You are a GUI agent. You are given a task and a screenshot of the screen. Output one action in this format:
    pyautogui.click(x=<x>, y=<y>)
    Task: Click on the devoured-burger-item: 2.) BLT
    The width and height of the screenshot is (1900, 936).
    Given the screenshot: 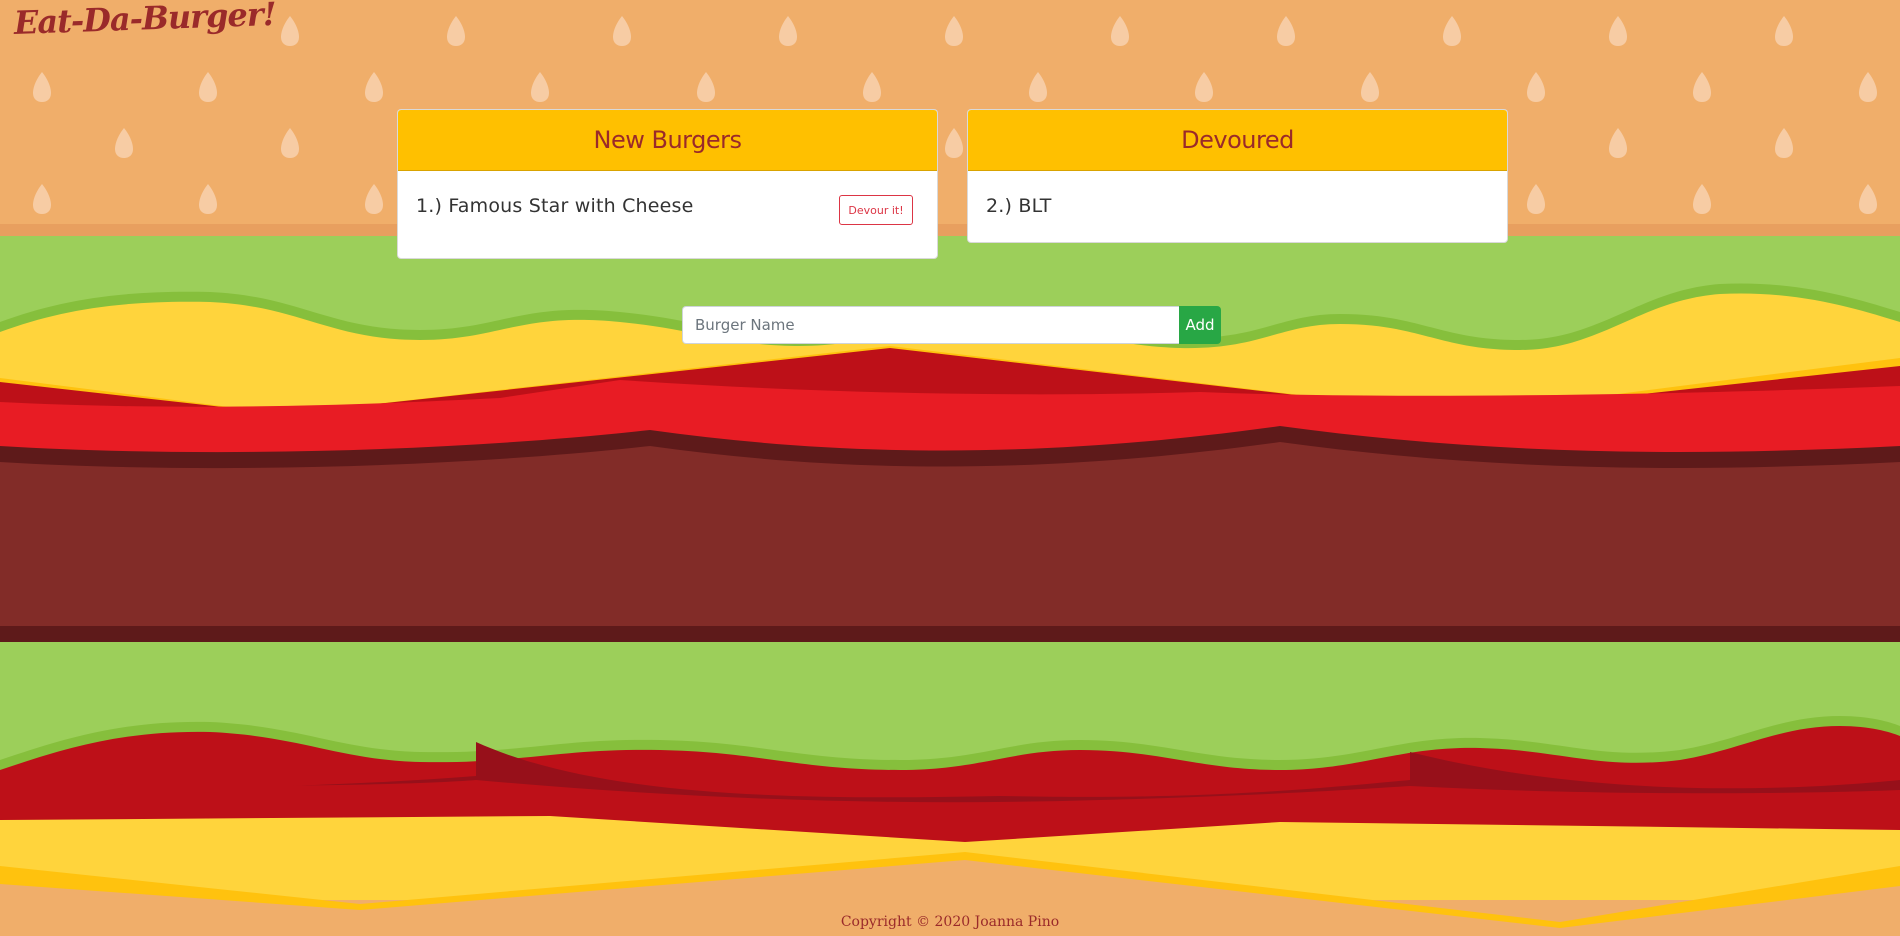 What is the action you would take?
    pyautogui.click(x=1019, y=206)
    